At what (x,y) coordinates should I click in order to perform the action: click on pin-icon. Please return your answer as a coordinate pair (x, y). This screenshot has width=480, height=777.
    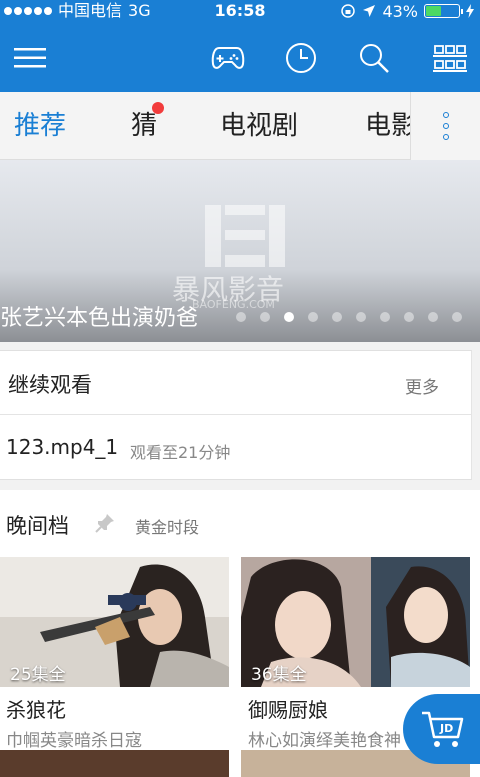
    Looking at the image, I should click on (104, 523).